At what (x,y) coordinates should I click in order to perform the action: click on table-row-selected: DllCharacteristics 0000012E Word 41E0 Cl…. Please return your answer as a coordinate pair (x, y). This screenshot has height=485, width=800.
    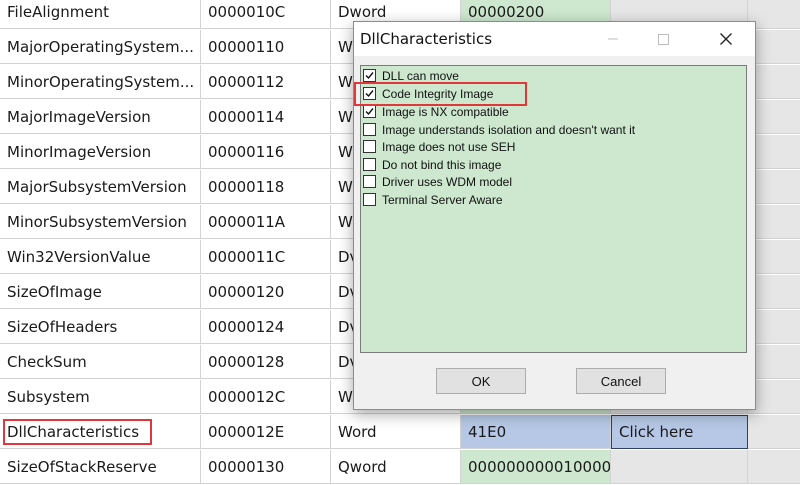
    Looking at the image, I should click on (400, 432).